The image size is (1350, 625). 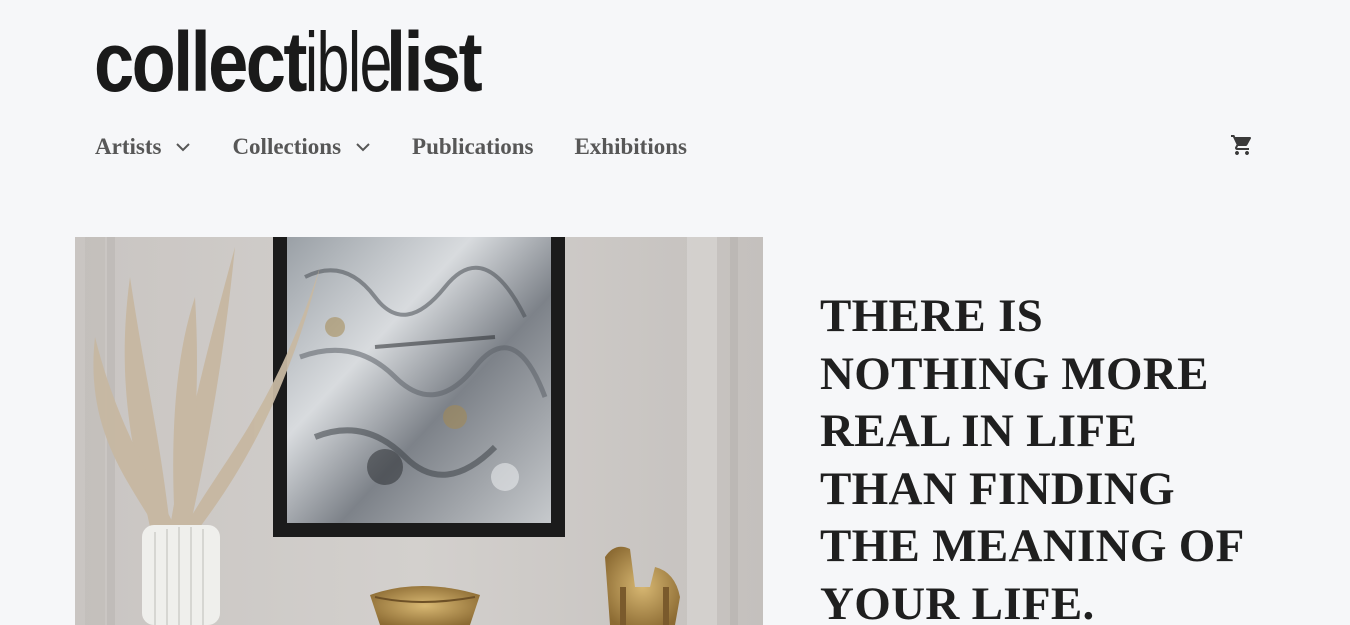 I want to click on nav-item-label: Artists, so click(x=128, y=146).